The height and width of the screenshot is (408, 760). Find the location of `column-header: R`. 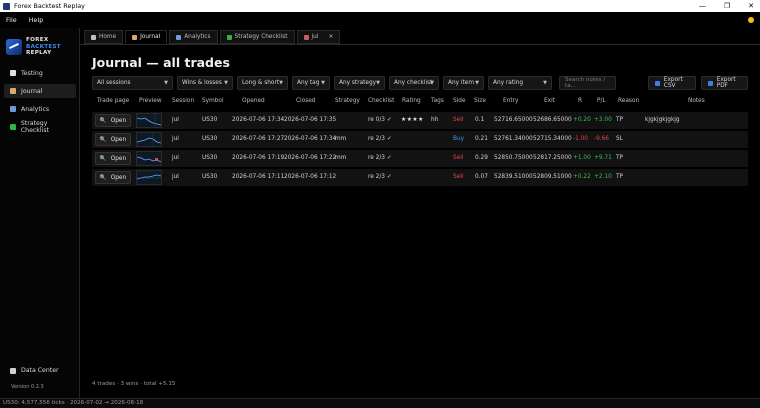

column-header: R is located at coordinates (580, 101).